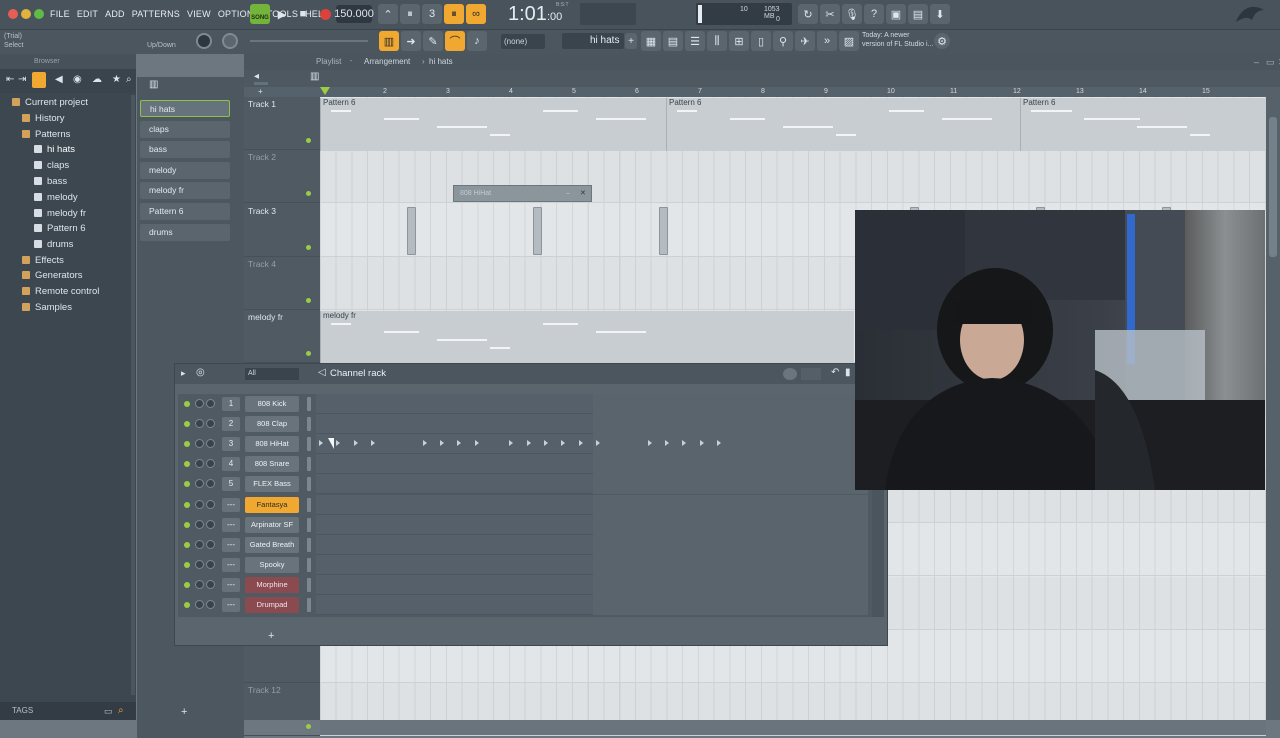 This screenshot has width=1280, height=738. I want to click on snap-button: ⌒, so click(455, 41).